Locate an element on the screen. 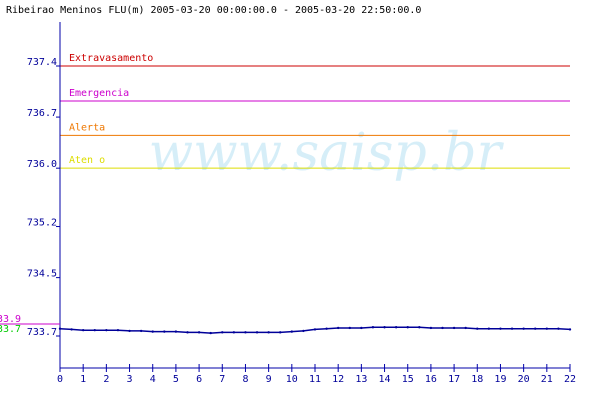 This screenshot has width=600, height=404. y-tick-label: 737.4 is located at coordinates (42, 62).